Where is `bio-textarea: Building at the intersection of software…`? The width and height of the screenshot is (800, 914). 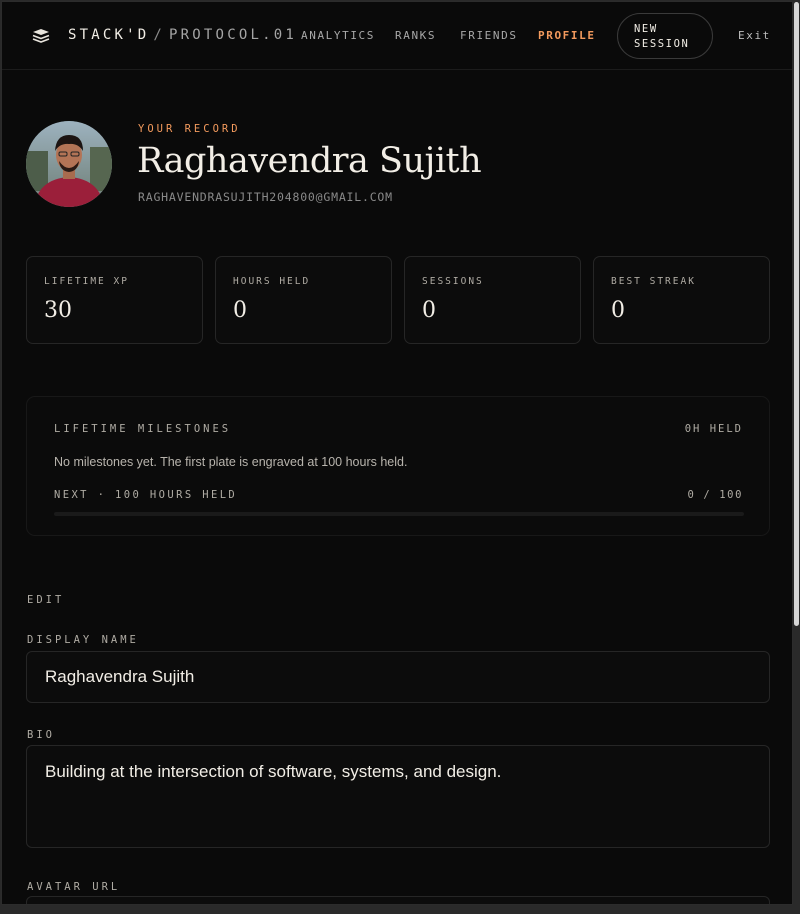
bio-textarea: Building at the intersection of software… is located at coordinates (398, 796).